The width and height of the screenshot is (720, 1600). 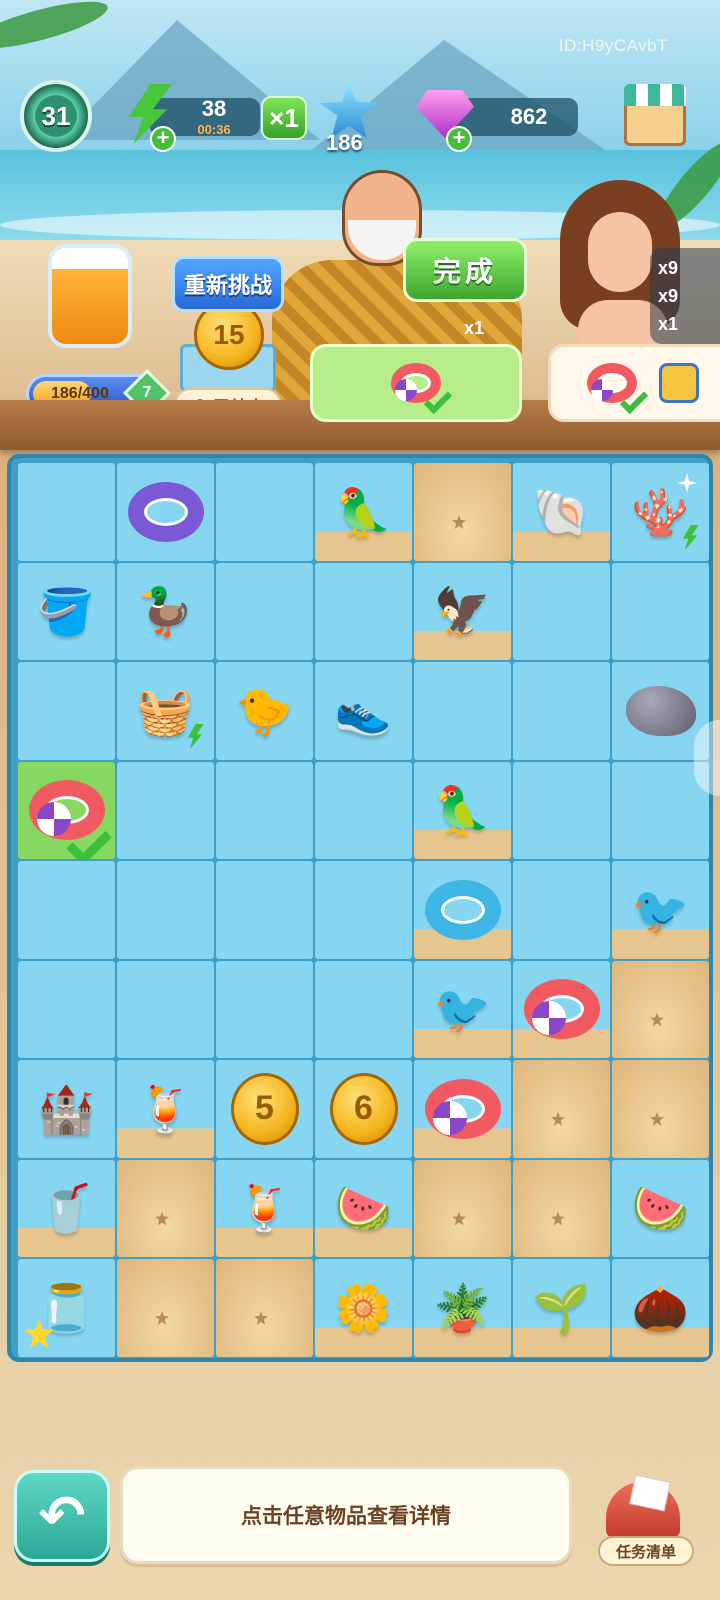 I want to click on side-reward-2: x9, so click(x=668, y=296).